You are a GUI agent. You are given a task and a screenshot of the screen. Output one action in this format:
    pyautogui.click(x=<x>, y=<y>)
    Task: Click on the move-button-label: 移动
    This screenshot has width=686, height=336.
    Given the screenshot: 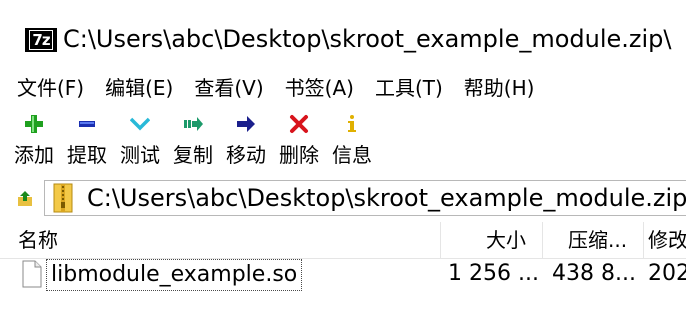 What is the action you would take?
    pyautogui.click(x=246, y=155)
    